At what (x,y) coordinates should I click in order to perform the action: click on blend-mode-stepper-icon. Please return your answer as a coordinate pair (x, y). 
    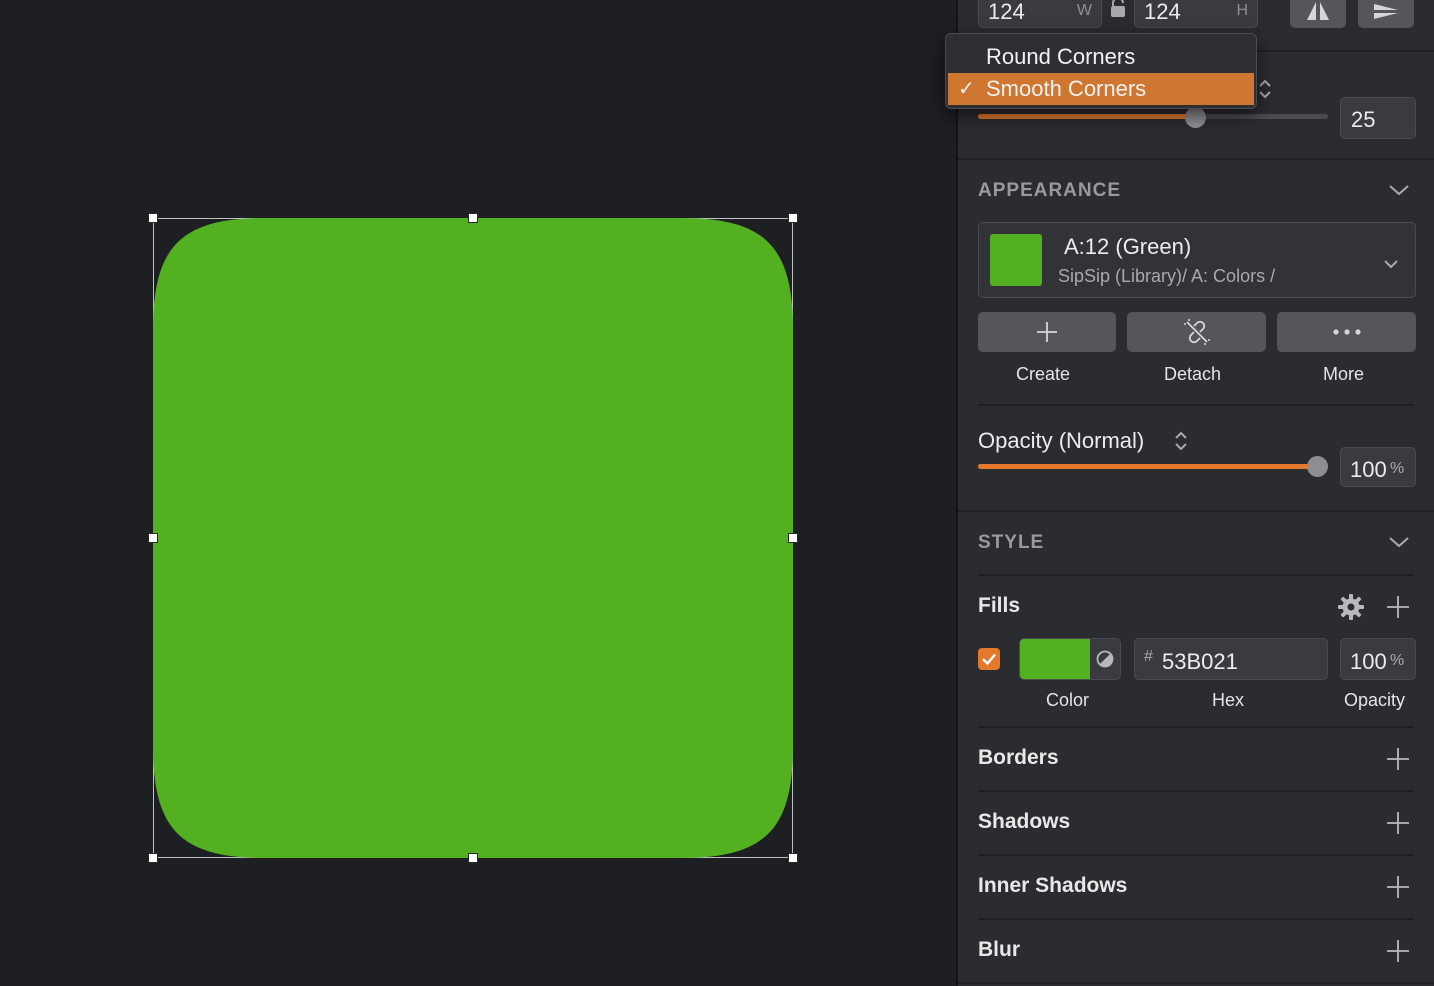
    Looking at the image, I should click on (1181, 443).